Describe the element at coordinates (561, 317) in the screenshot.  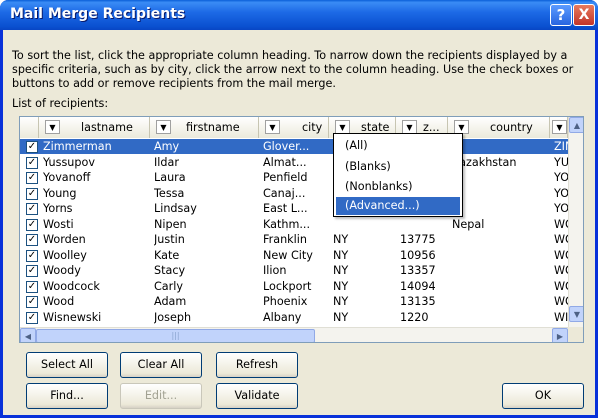
I see `cell-extra: WIS` at that location.